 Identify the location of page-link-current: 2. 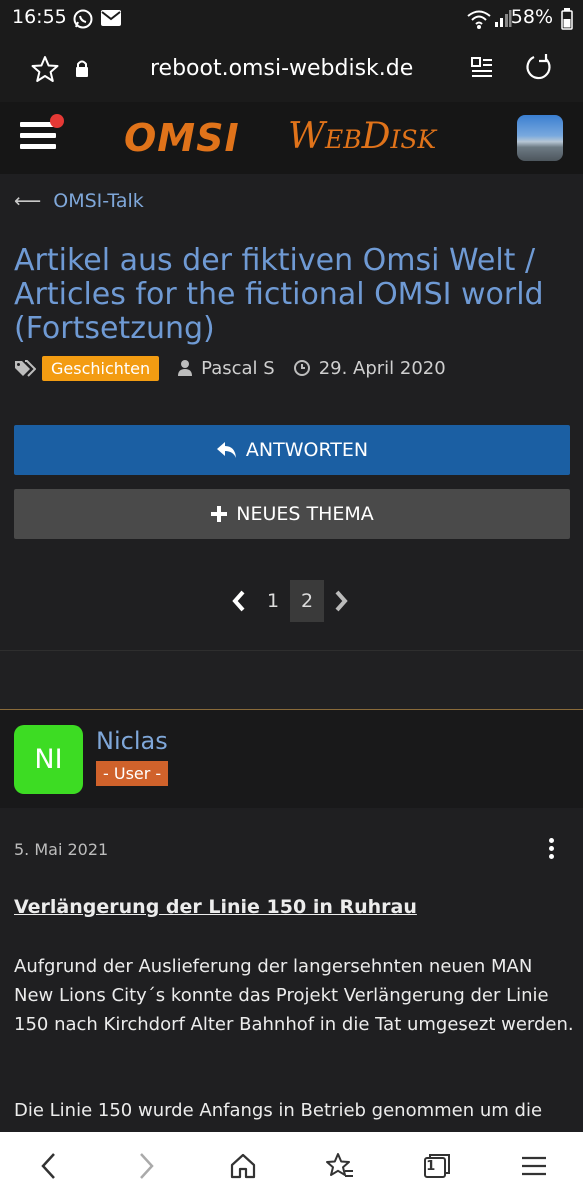
(307, 601).